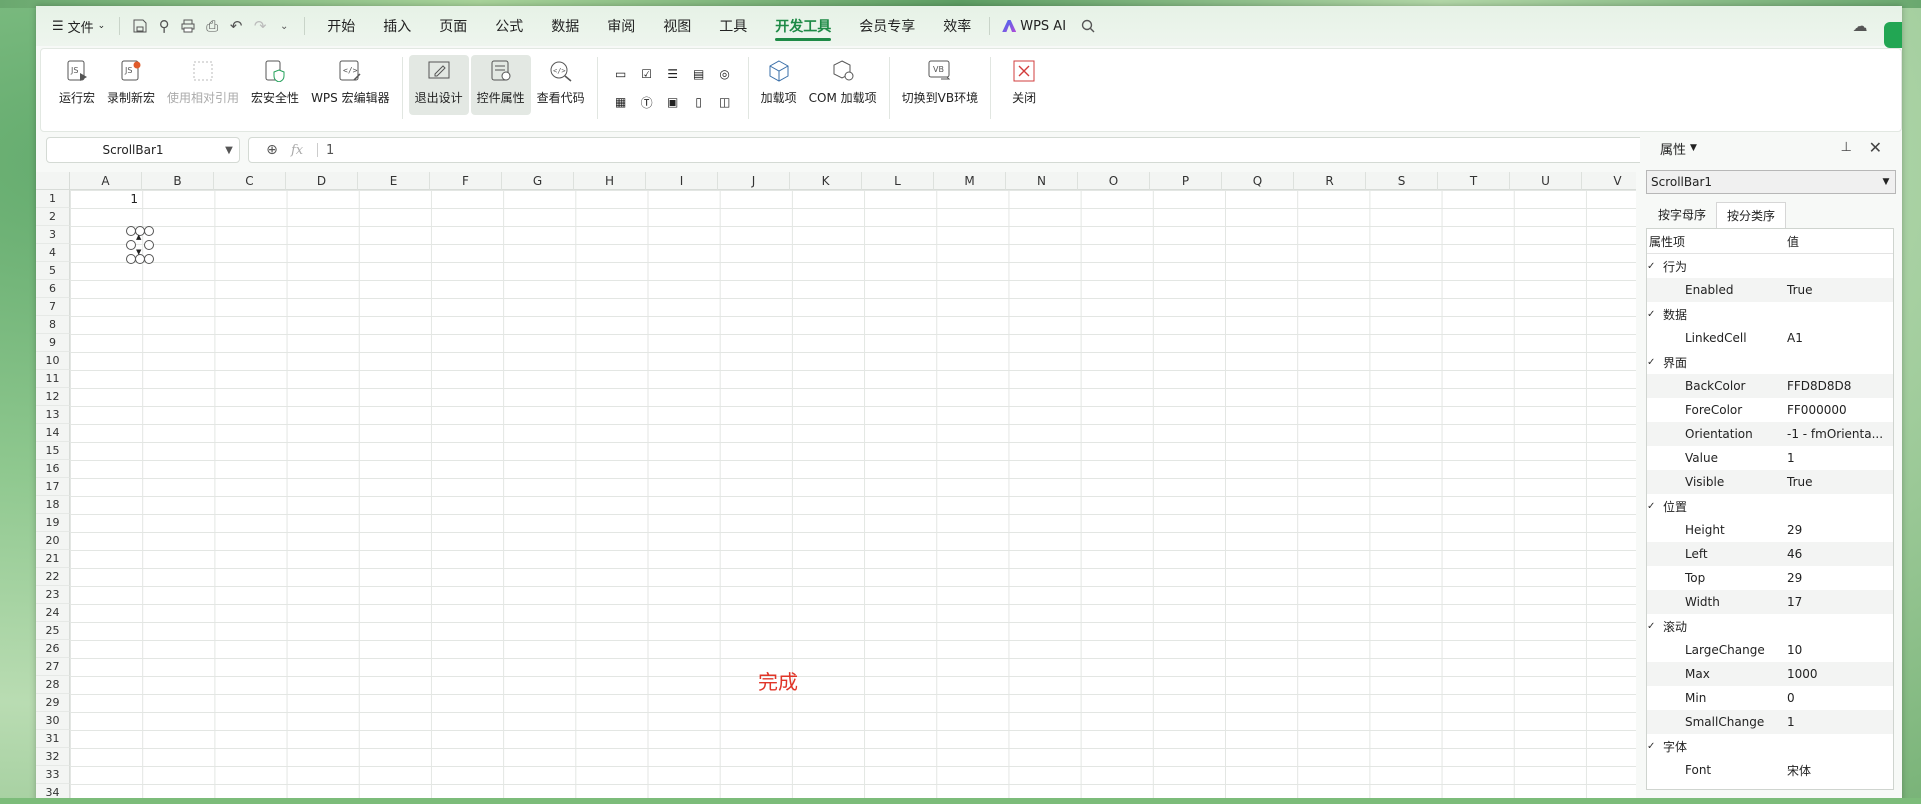 The image size is (1921, 804). What do you see at coordinates (77, 84) in the screenshot?
I see `run-macro-button: JS 运行宏` at bounding box center [77, 84].